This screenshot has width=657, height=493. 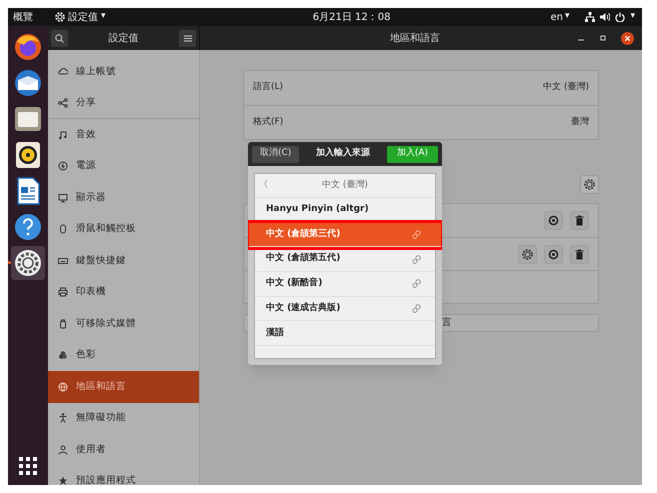 What do you see at coordinates (343, 153) in the screenshot?
I see `dialog-title: 加入輸入來源` at bounding box center [343, 153].